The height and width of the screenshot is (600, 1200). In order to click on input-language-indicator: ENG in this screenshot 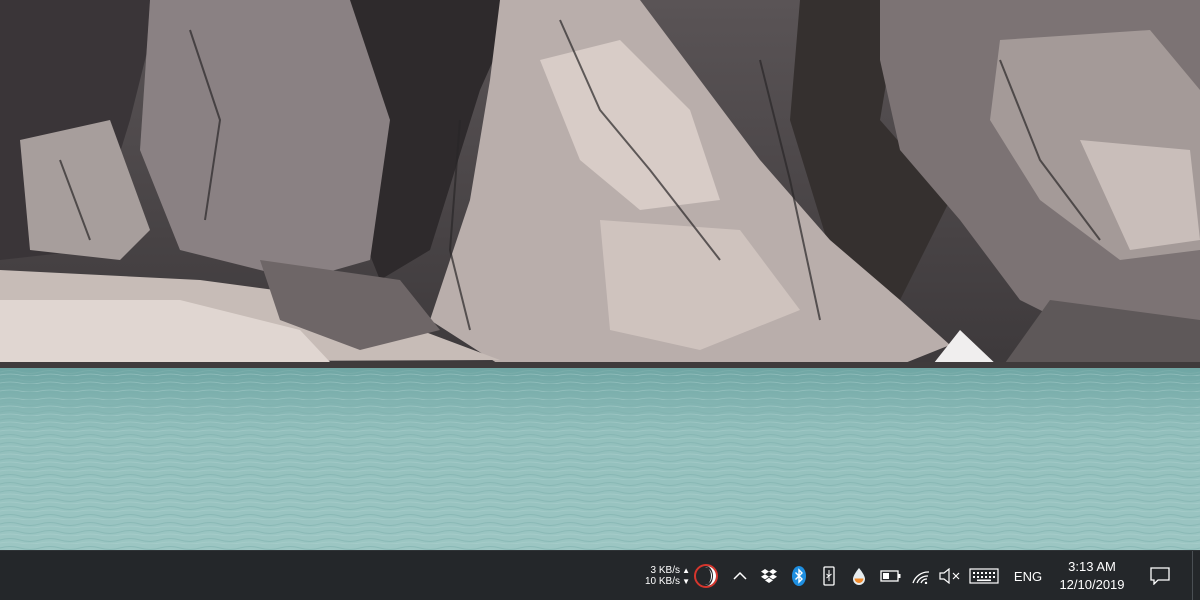, I will do `click(1028, 575)`.